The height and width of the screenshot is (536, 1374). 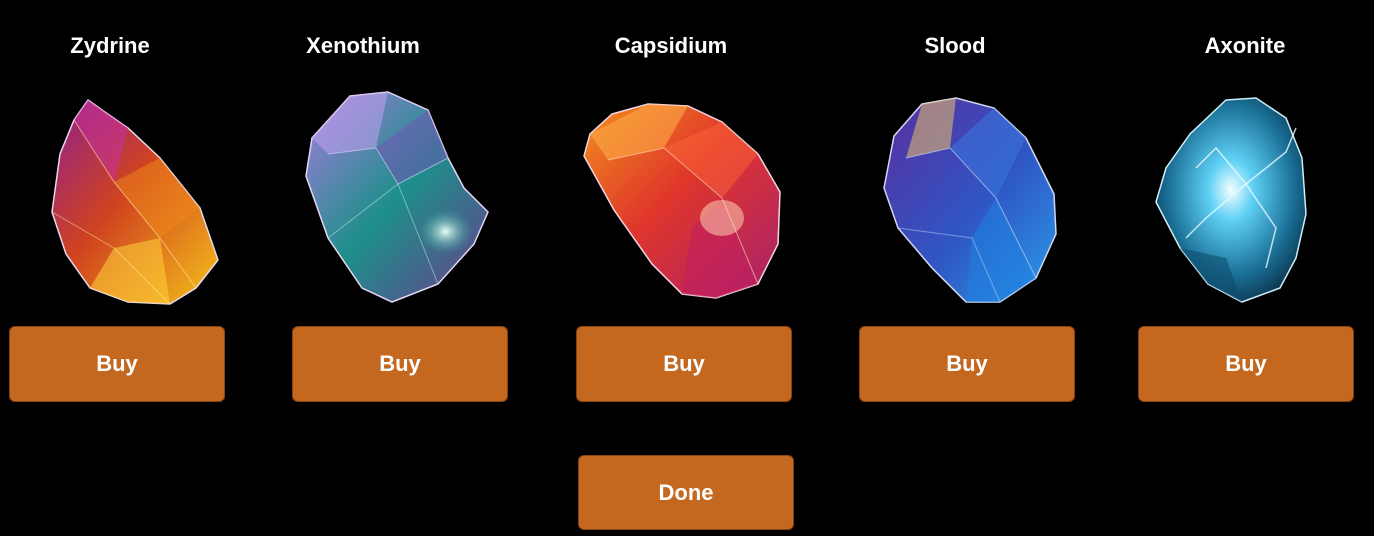 What do you see at coordinates (120, 201) in the screenshot?
I see `zydrine-gem-icon` at bounding box center [120, 201].